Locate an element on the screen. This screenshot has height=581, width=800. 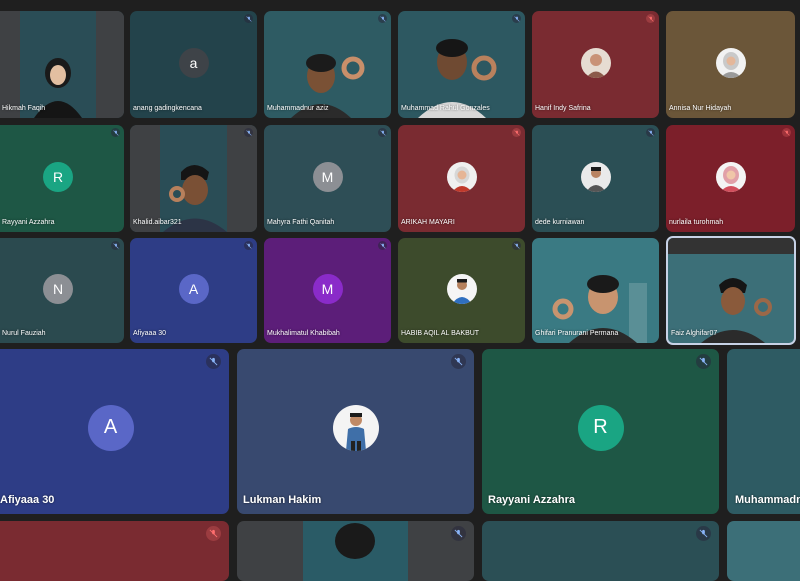
participant-tile: N Nurul Fauziah is located at coordinates (62, 290).